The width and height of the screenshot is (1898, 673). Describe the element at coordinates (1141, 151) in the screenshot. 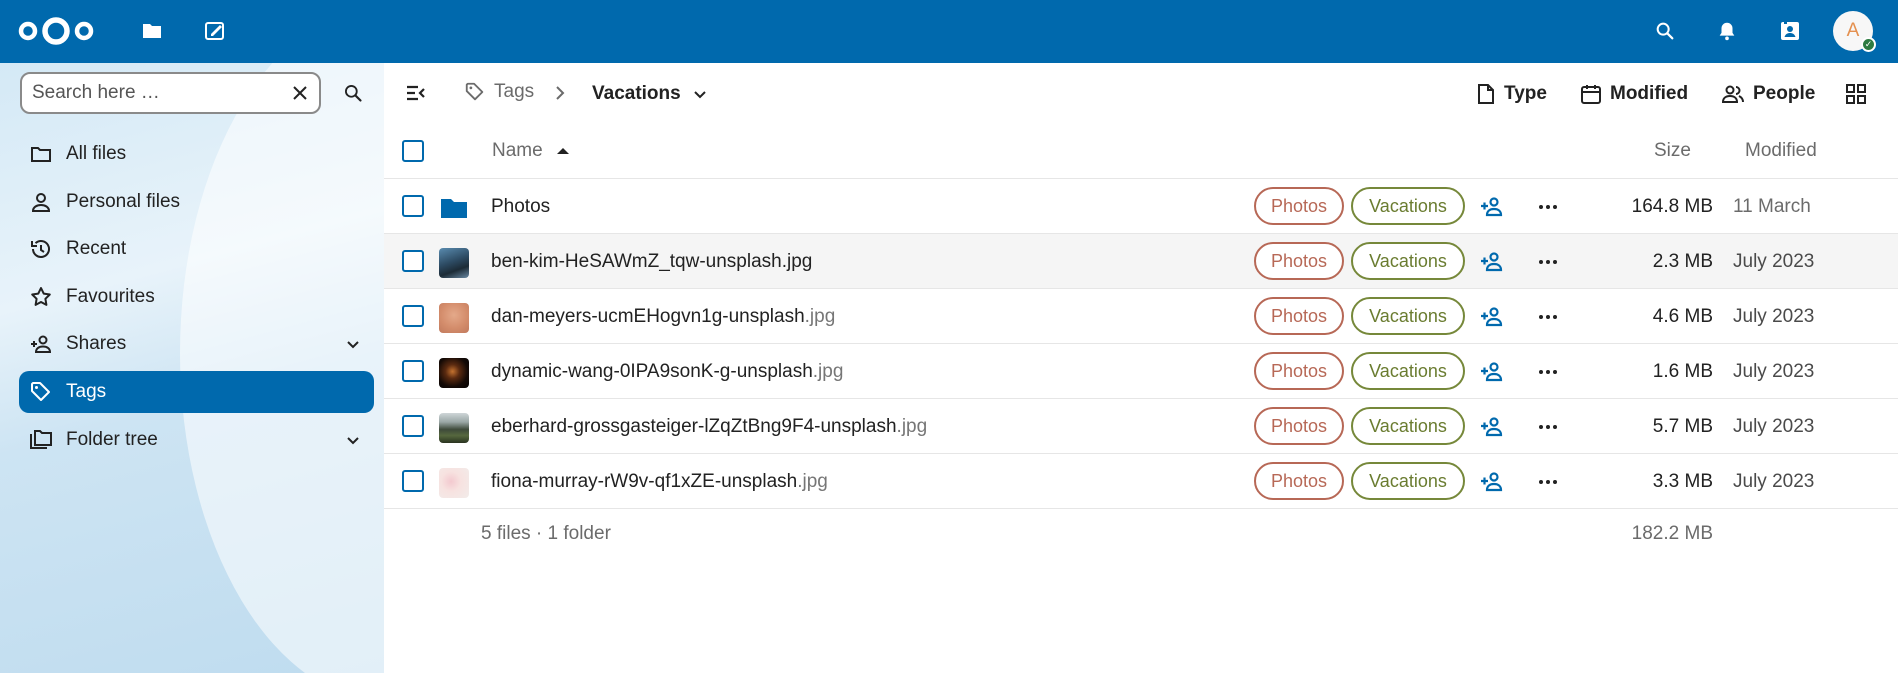

I see `files-table-header: Name Size Modified` at that location.